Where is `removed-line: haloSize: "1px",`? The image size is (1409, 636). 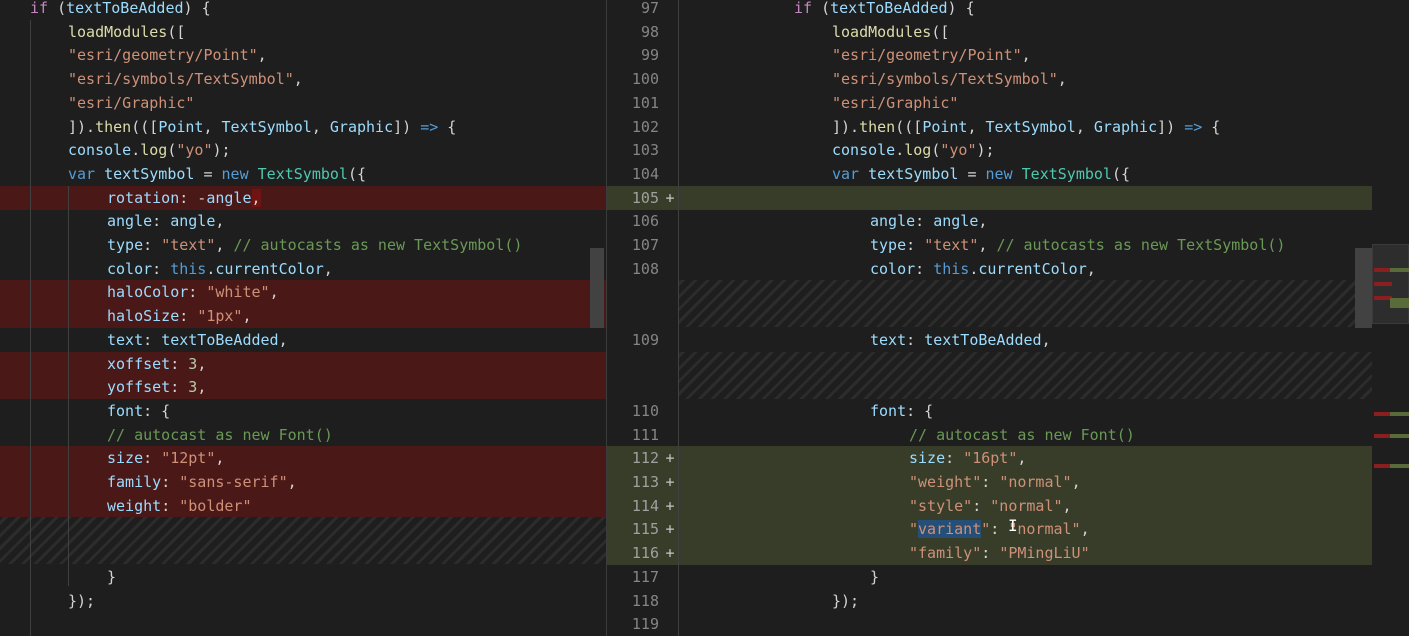 removed-line: haloSize: "1px", is located at coordinates (303, 316).